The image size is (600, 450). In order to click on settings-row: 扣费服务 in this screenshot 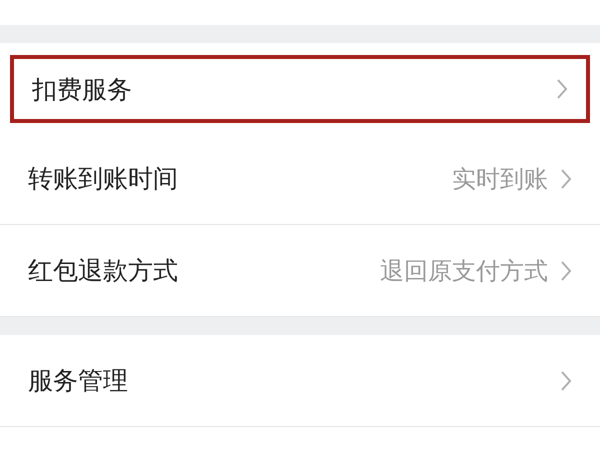, I will do `click(300, 89)`.